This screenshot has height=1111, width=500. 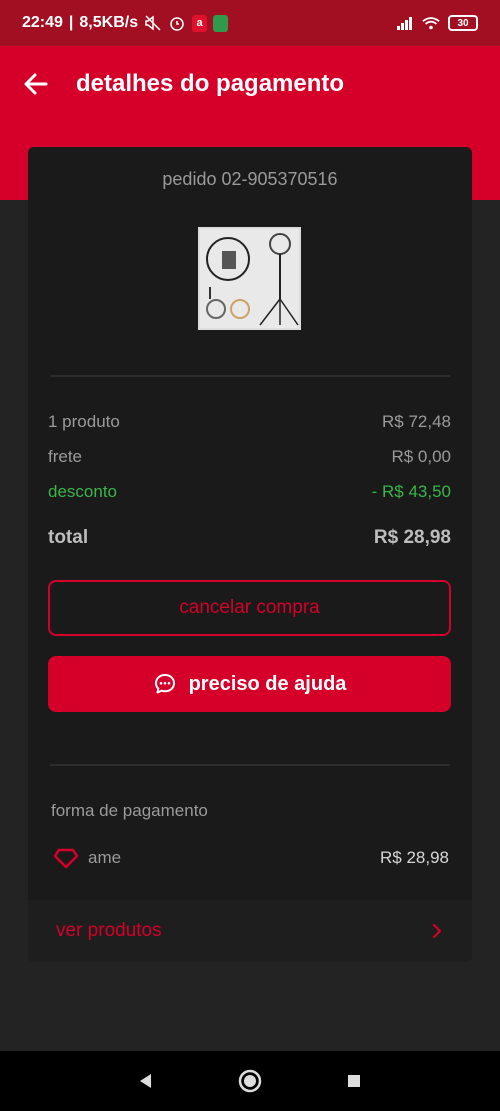 What do you see at coordinates (129, 810) in the screenshot?
I see `payment-title: forma de pagamento` at bounding box center [129, 810].